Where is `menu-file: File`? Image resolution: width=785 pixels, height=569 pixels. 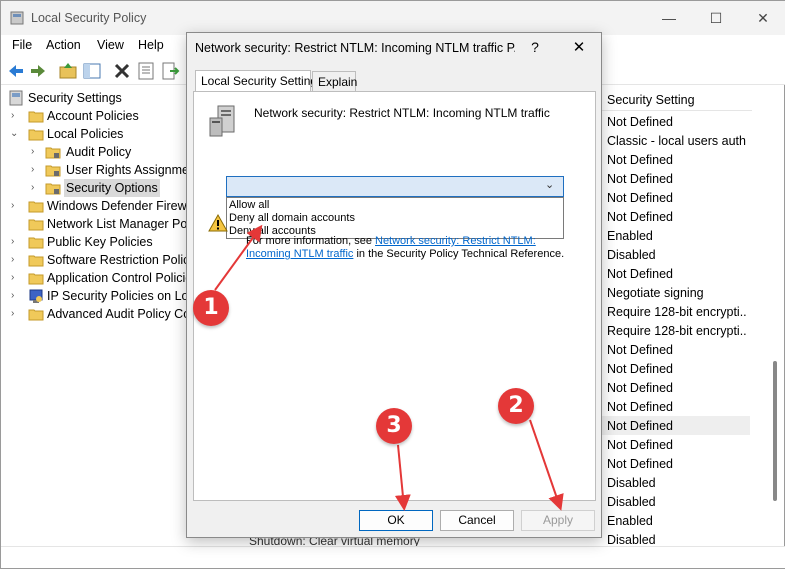 menu-file: File is located at coordinates (22, 45).